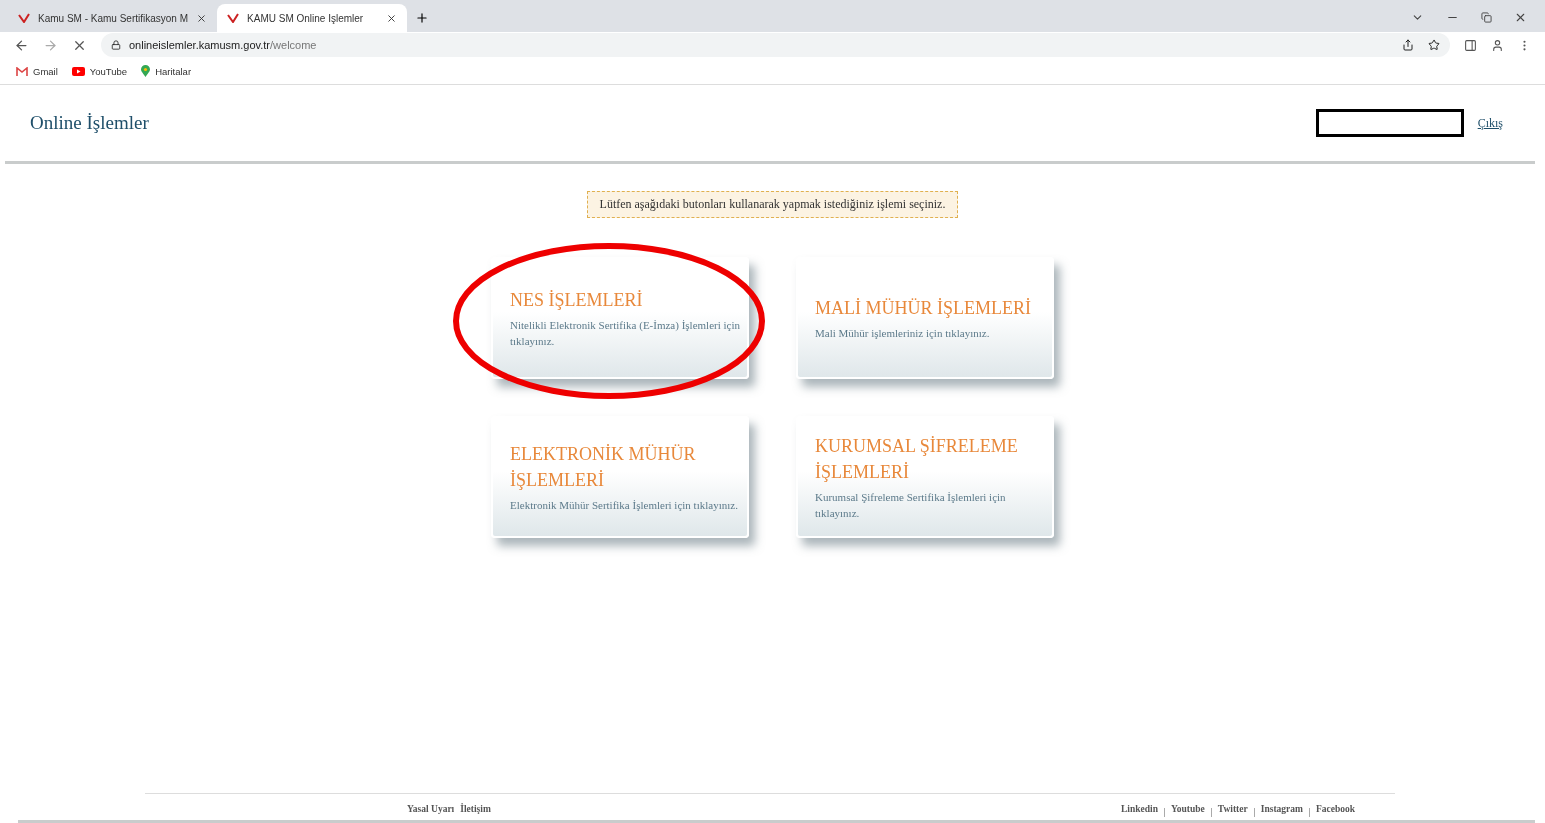 The image size is (1545, 823). Describe the element at coordinates (1139, 812) in the screenshot. I see `footer-link: Linkedin` at that location.